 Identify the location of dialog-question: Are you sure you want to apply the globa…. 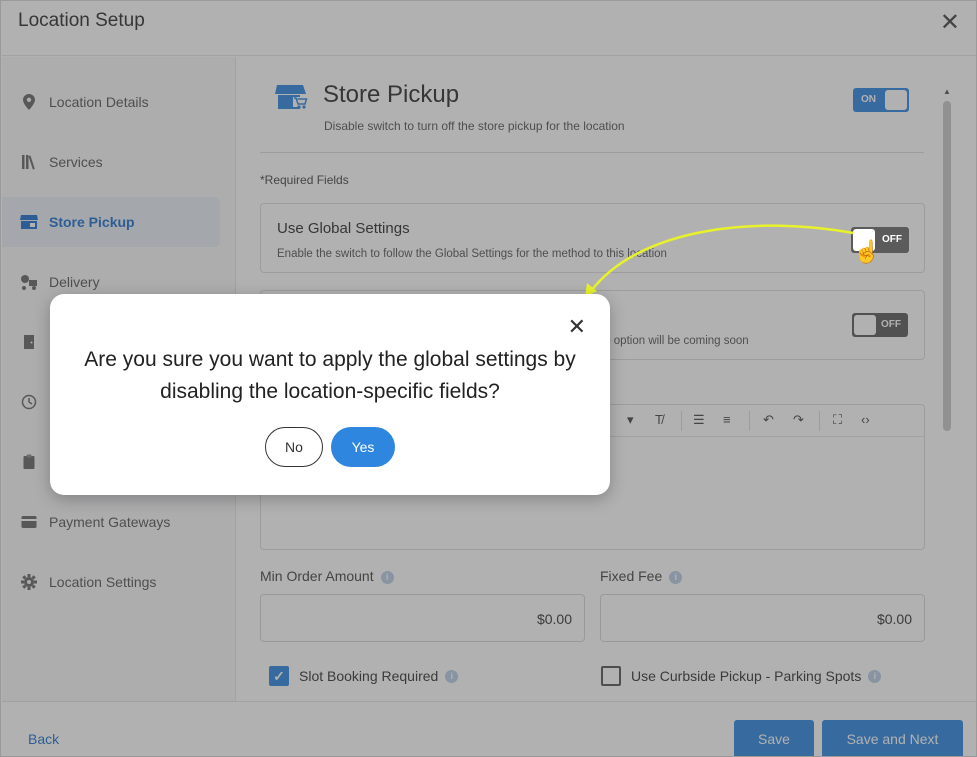
(330, 375).